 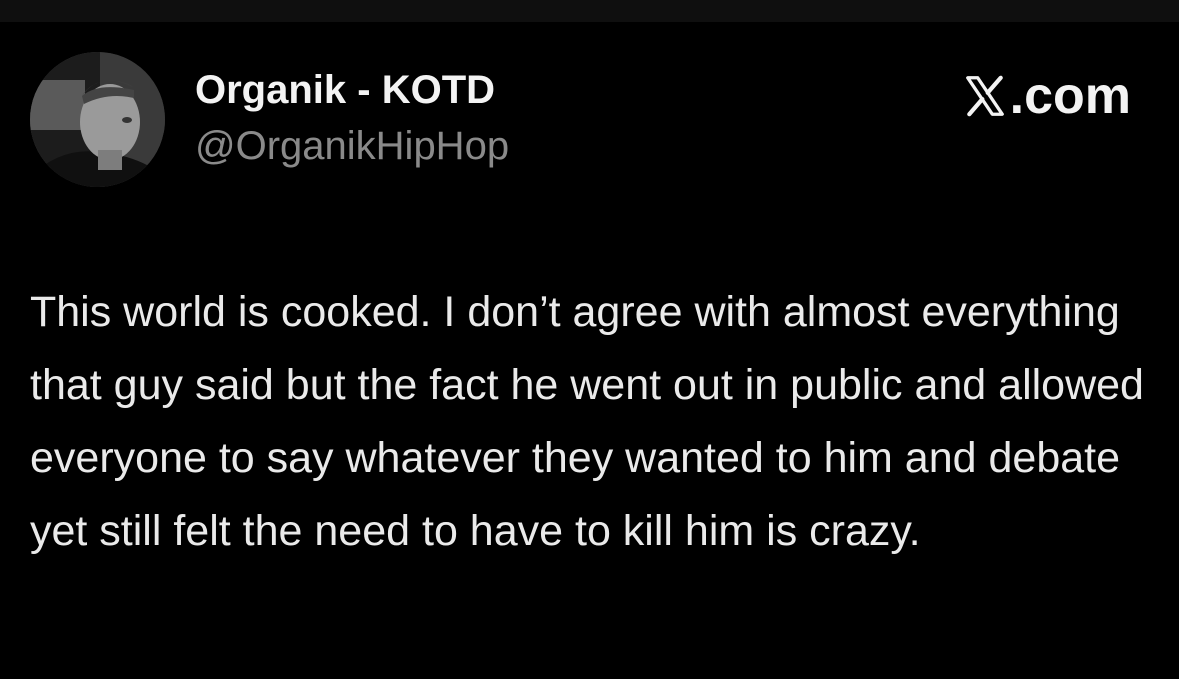 What do you see at coordinates (1070, 96) in the screenshot?
I see `brand-label: .com` at bounding box center [1070, 96].